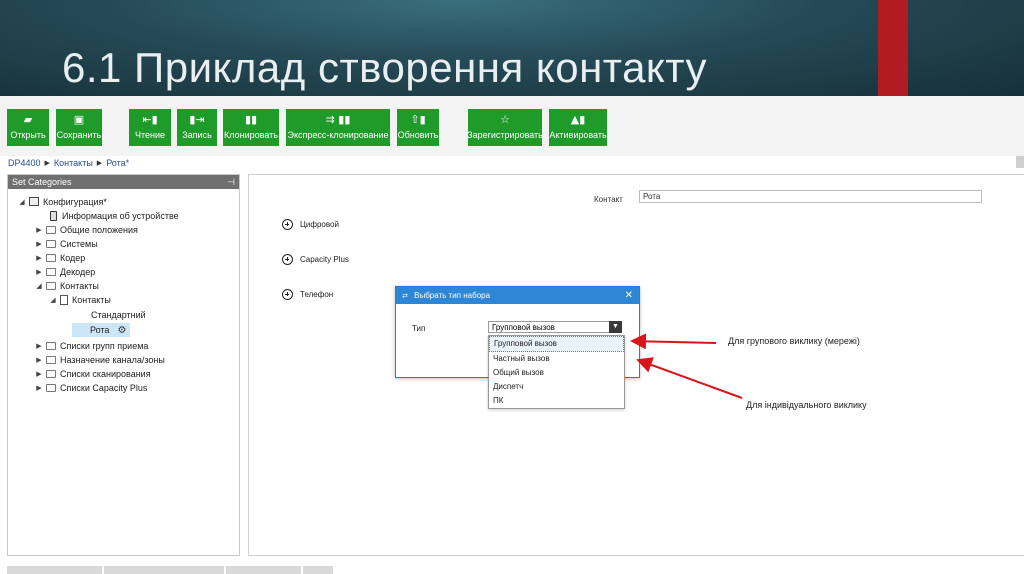 Image resolution: width=1024 pixels, height=574 pixels. I want to click on individual-call-arrow, so click(689, 378).